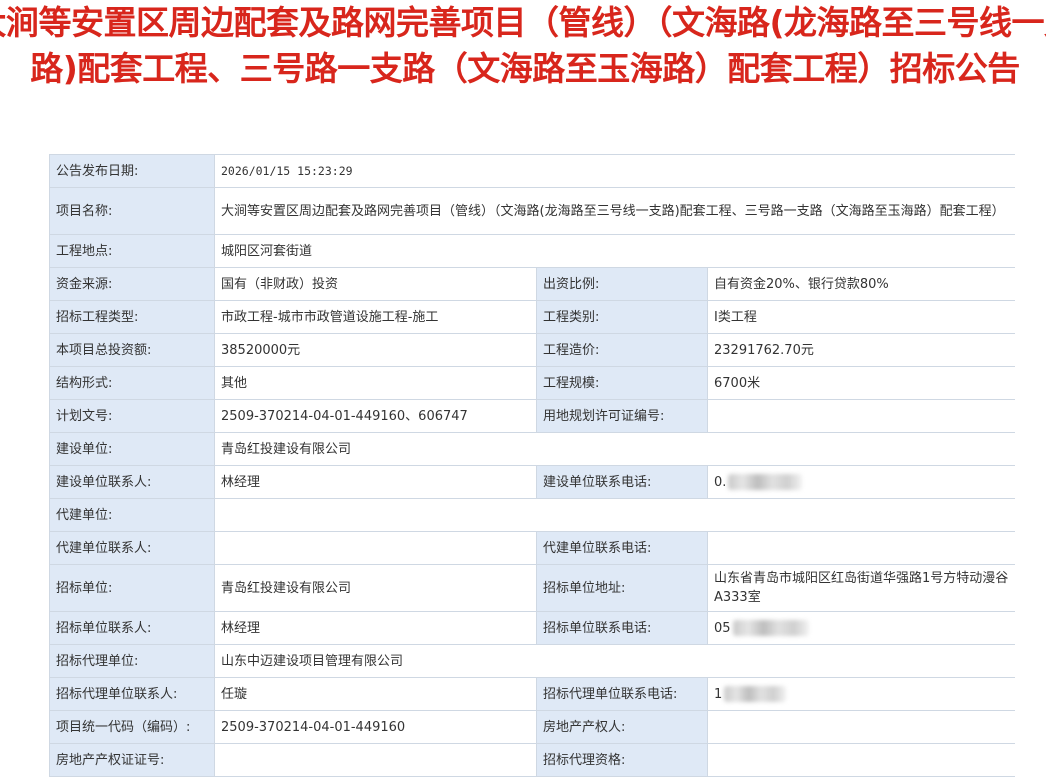 The height and width of the screenshot is (784, 1046). What do you see at coordinates (132, 211) in the screenshot?
I see `field-label: 项目名称:` at bounding box center [132, 211].